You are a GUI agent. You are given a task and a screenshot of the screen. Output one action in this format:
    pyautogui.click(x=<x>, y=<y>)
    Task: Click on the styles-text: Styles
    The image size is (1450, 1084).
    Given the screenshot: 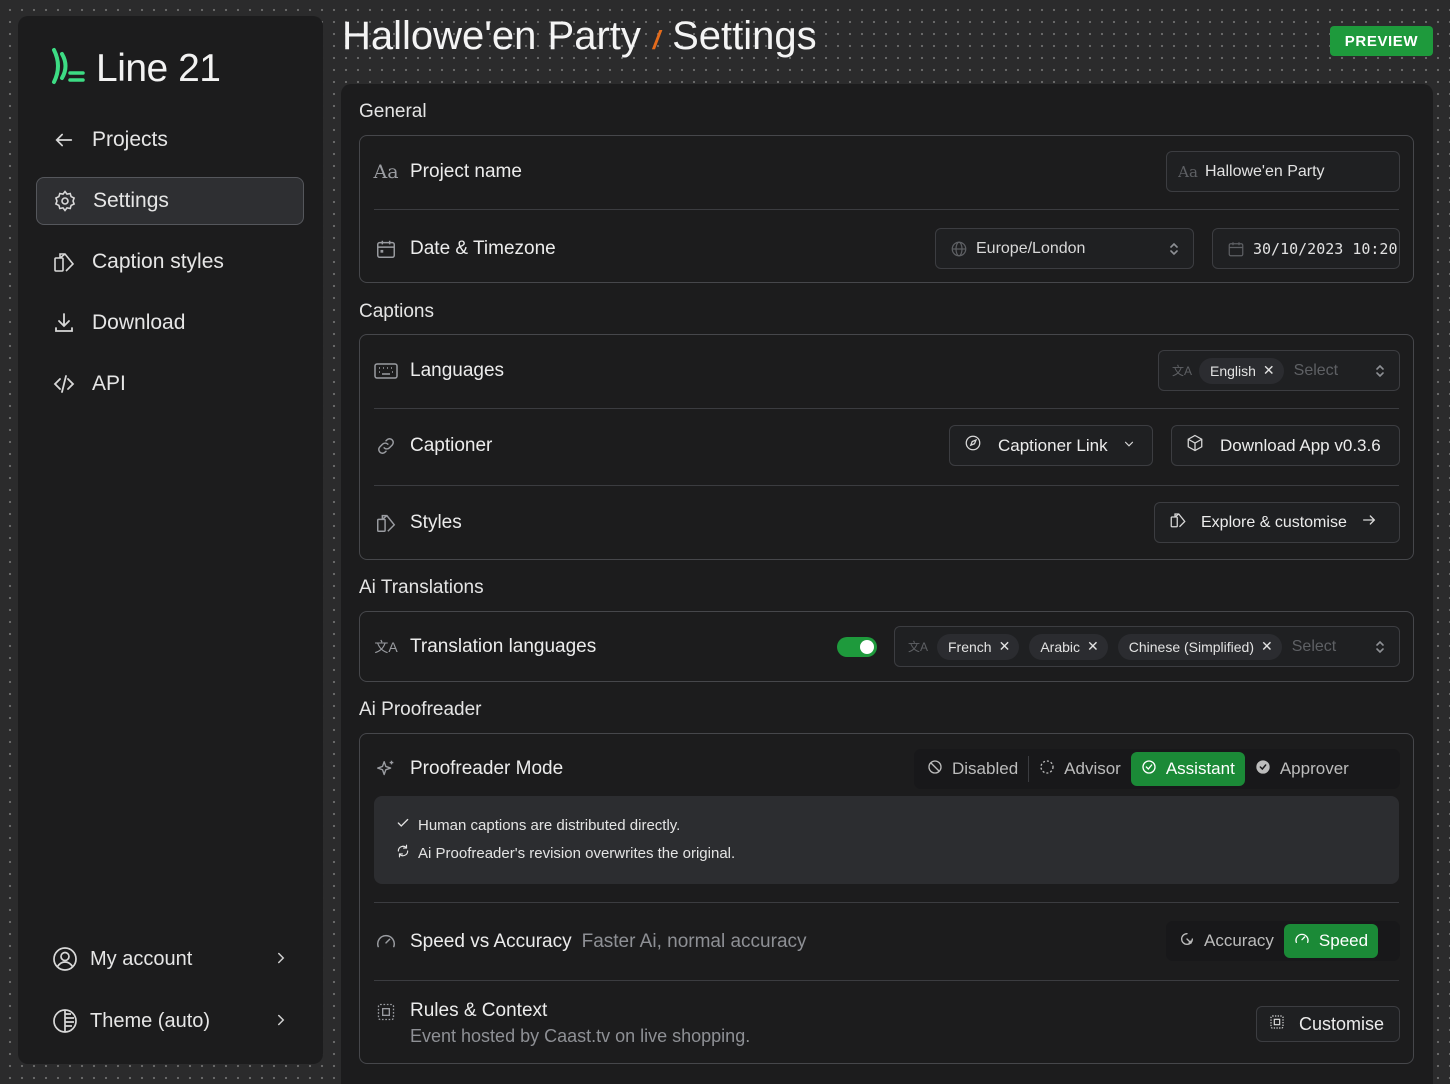 What is the action you would take?
    pyautogui.click(x=436, y=522)
    